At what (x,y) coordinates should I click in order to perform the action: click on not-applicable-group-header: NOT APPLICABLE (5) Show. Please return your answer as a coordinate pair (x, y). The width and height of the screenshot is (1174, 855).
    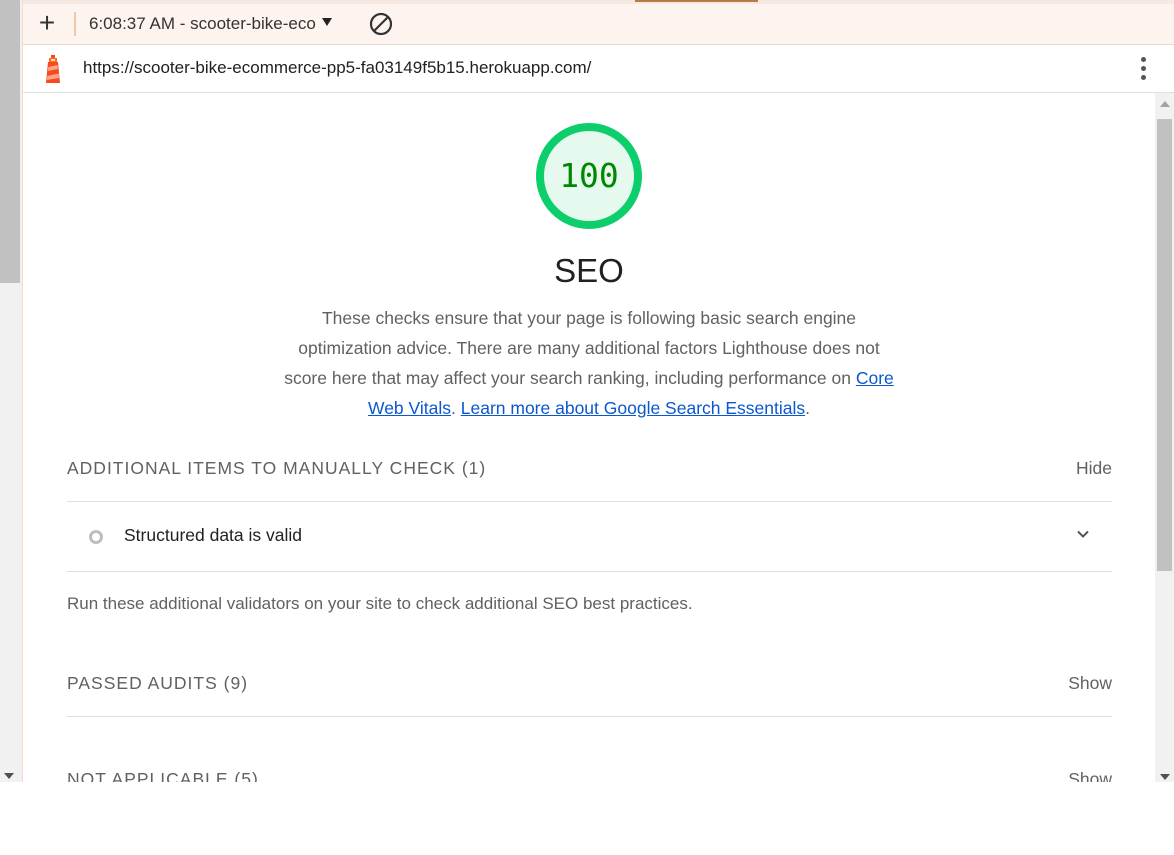
    Looking at the image, I should click on (589, 770).